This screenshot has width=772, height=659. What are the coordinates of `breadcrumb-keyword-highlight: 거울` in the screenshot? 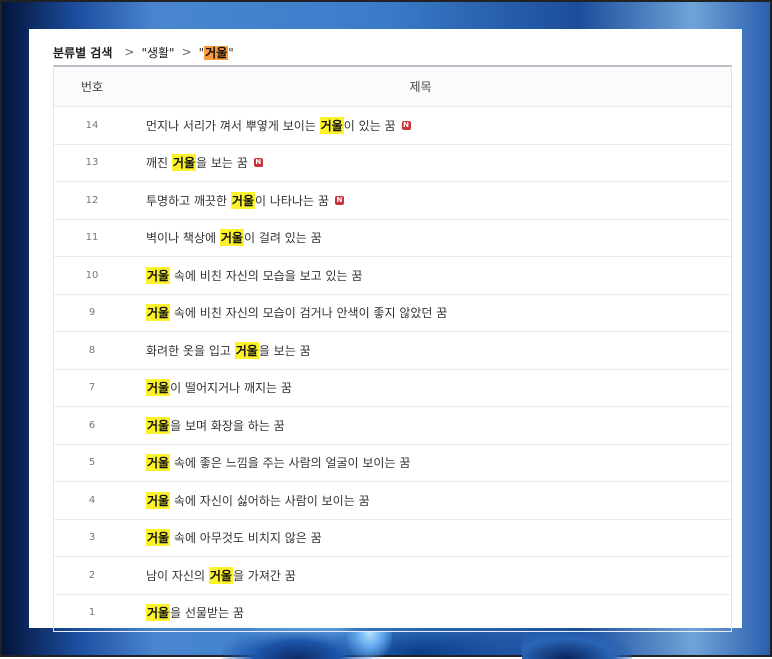 It's located at (216, 52).